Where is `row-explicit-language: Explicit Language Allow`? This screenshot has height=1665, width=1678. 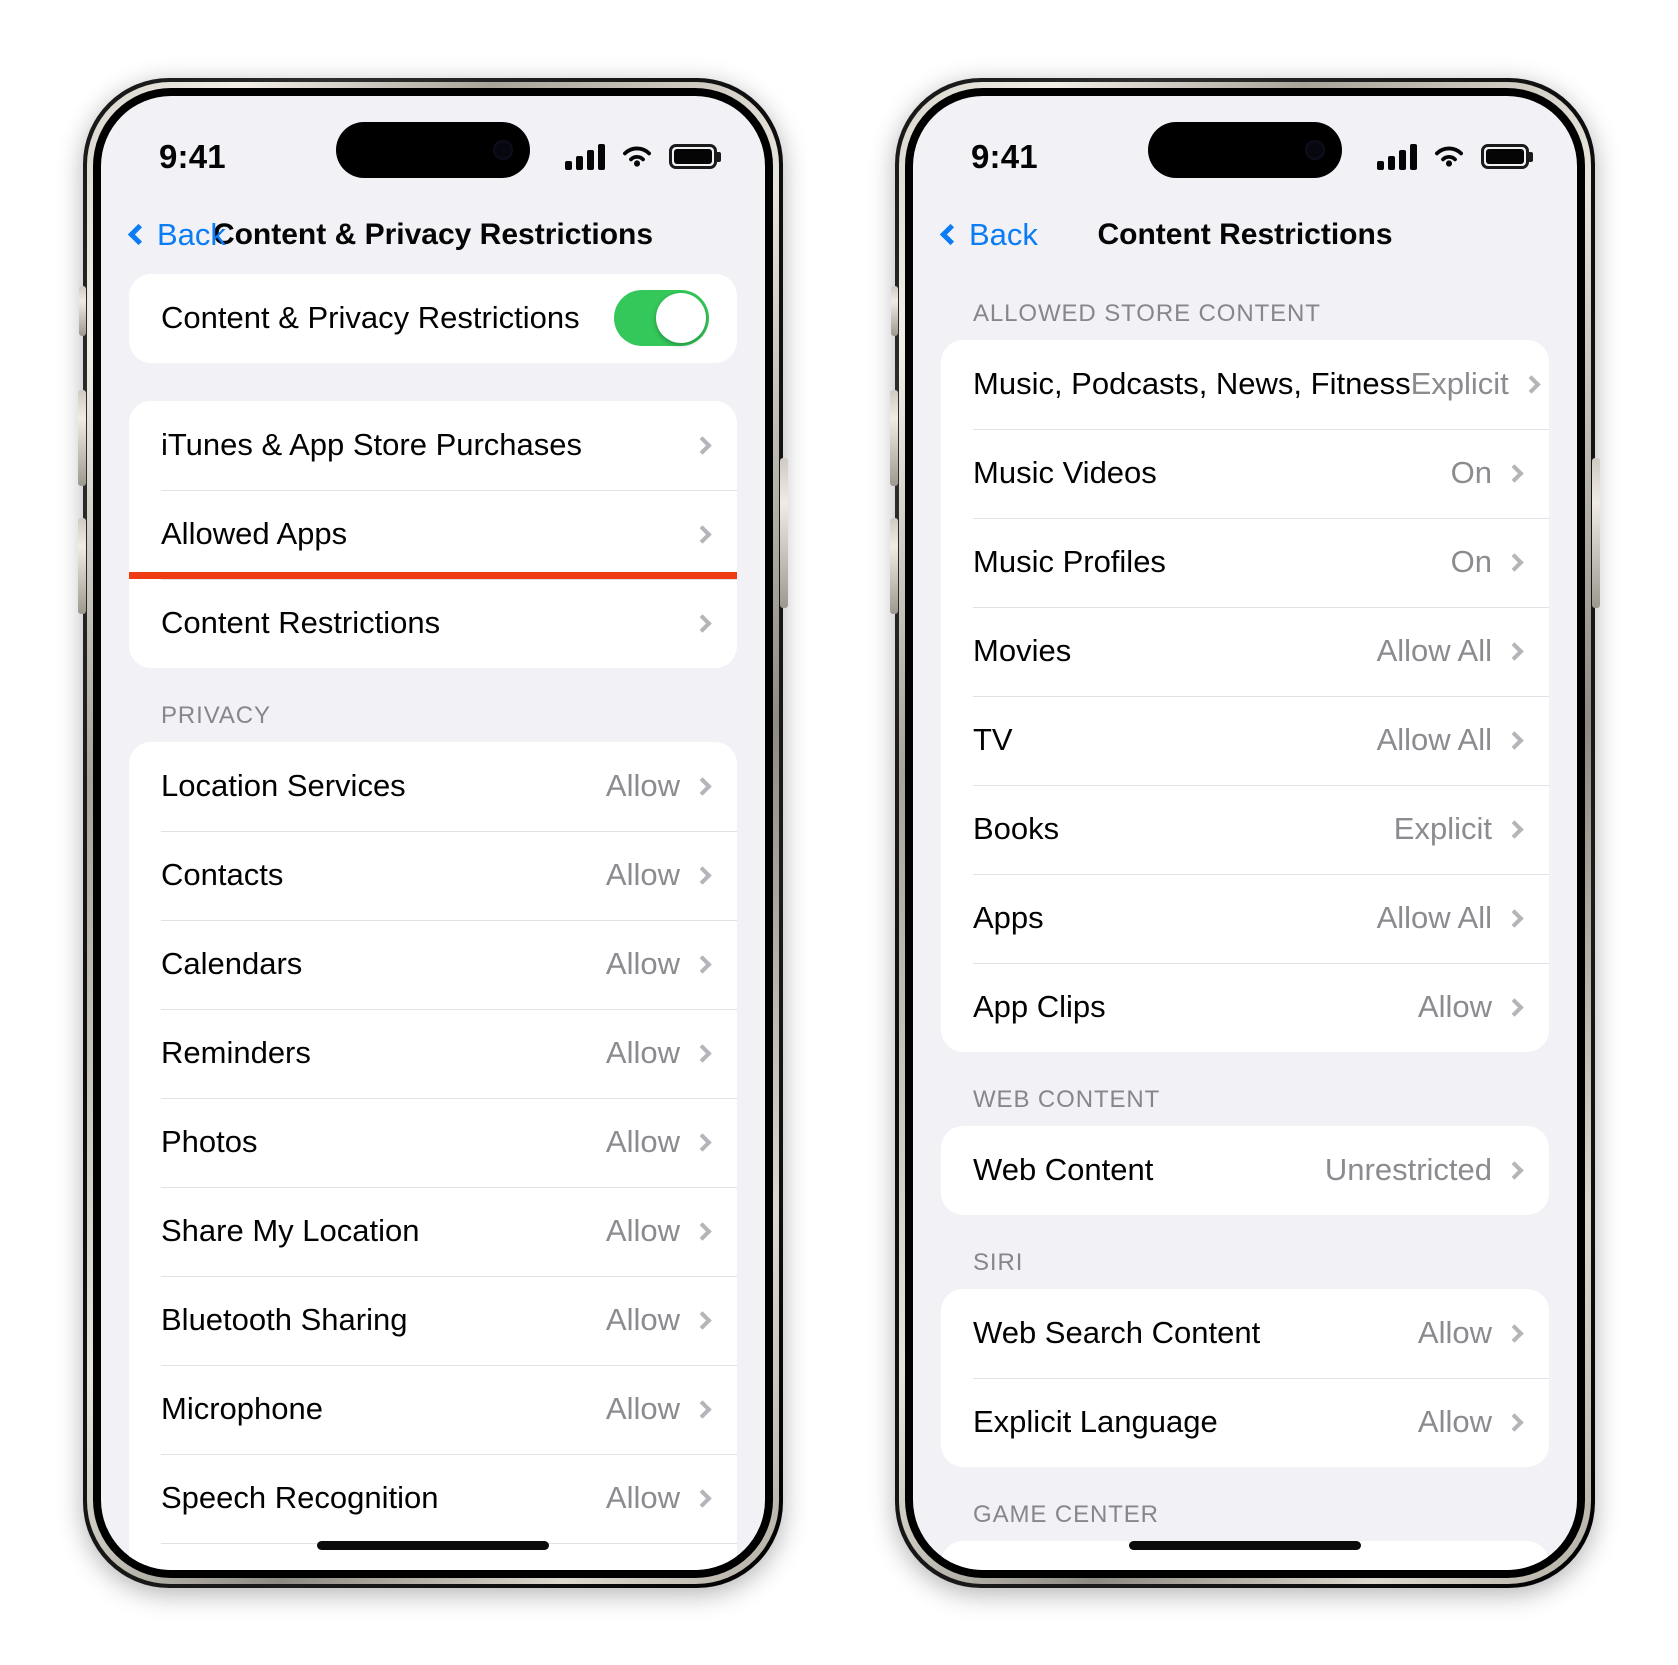
row-explicit-language: Explicit Language Allow is located at coordinates (1245, 1422).